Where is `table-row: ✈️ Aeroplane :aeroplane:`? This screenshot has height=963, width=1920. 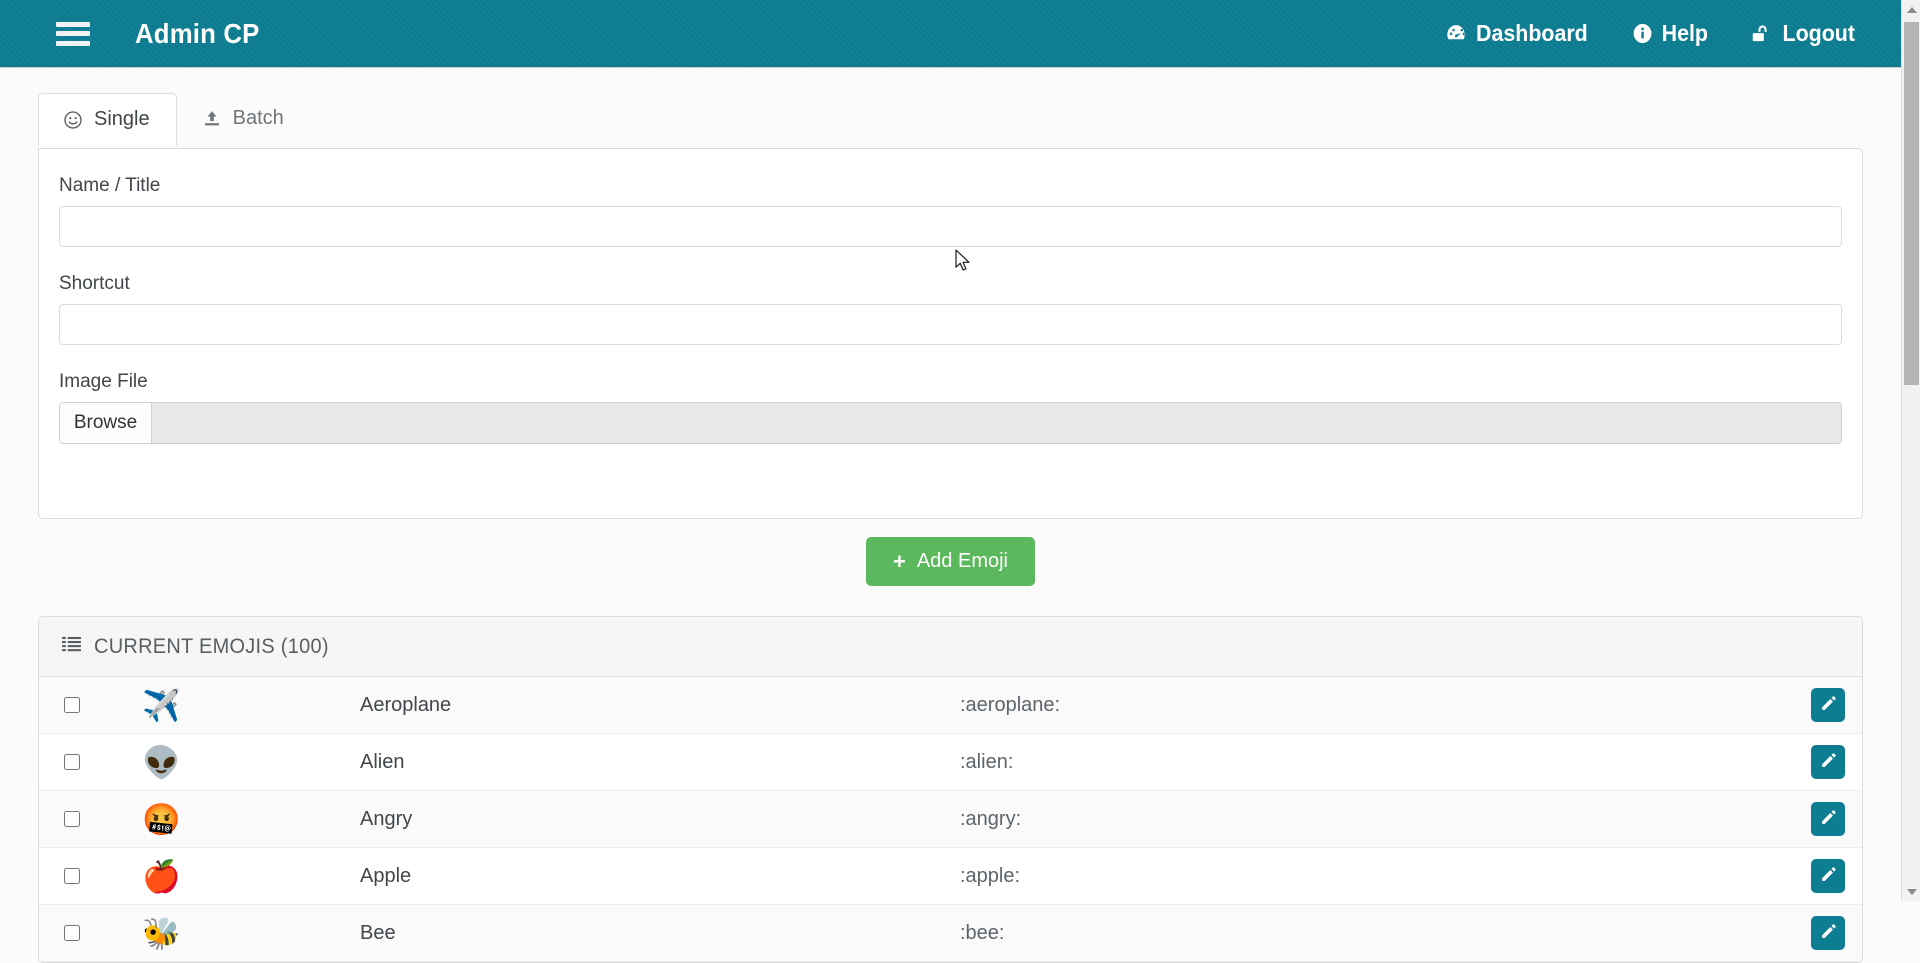 table-row: ✈️ Aeroplane :aeroplane: is located at coordinates (950, 705).